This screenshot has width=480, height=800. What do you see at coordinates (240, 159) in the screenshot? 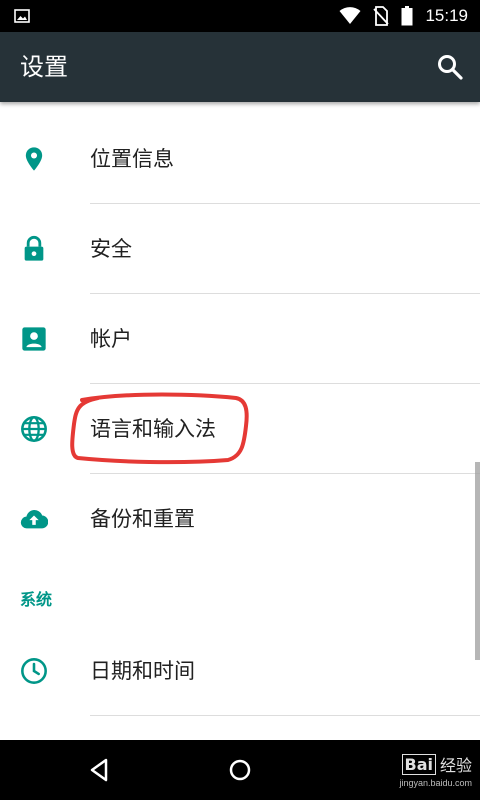
I see `settings-item-location: 位置信息` at bounding box center [240, 159].